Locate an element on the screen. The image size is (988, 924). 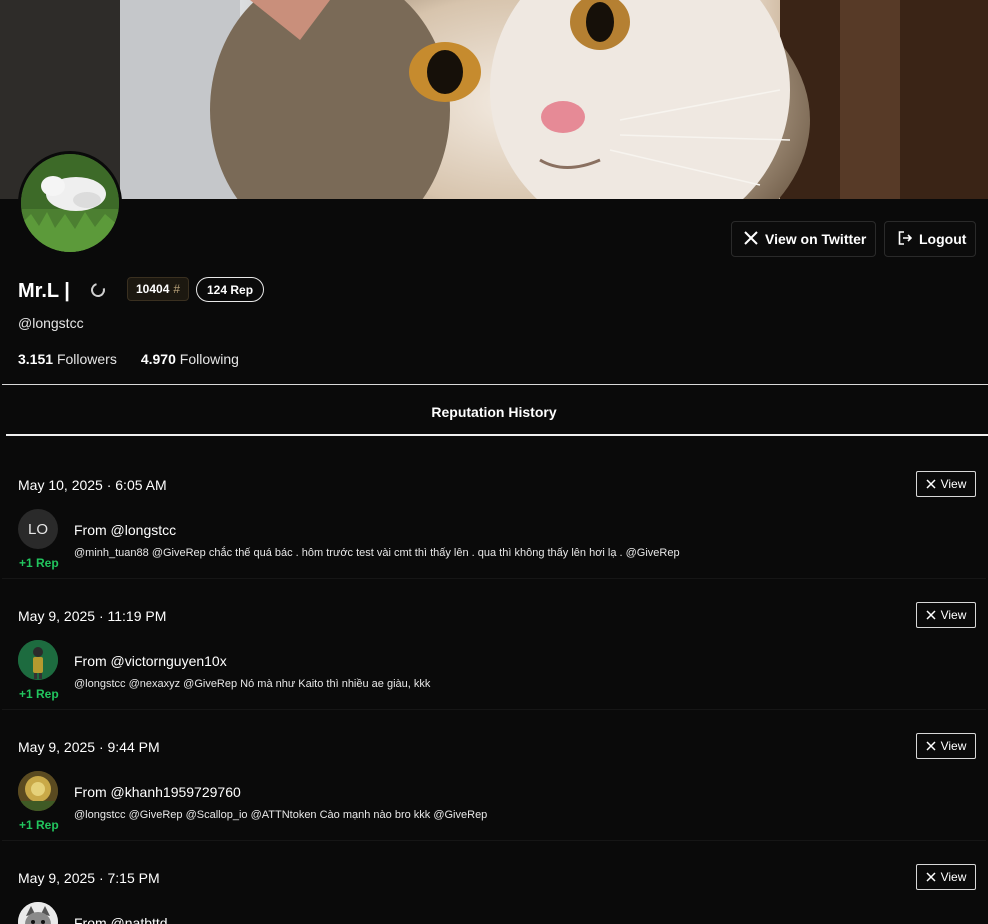
logout-label: Logout is located at coordinates (943, 239).